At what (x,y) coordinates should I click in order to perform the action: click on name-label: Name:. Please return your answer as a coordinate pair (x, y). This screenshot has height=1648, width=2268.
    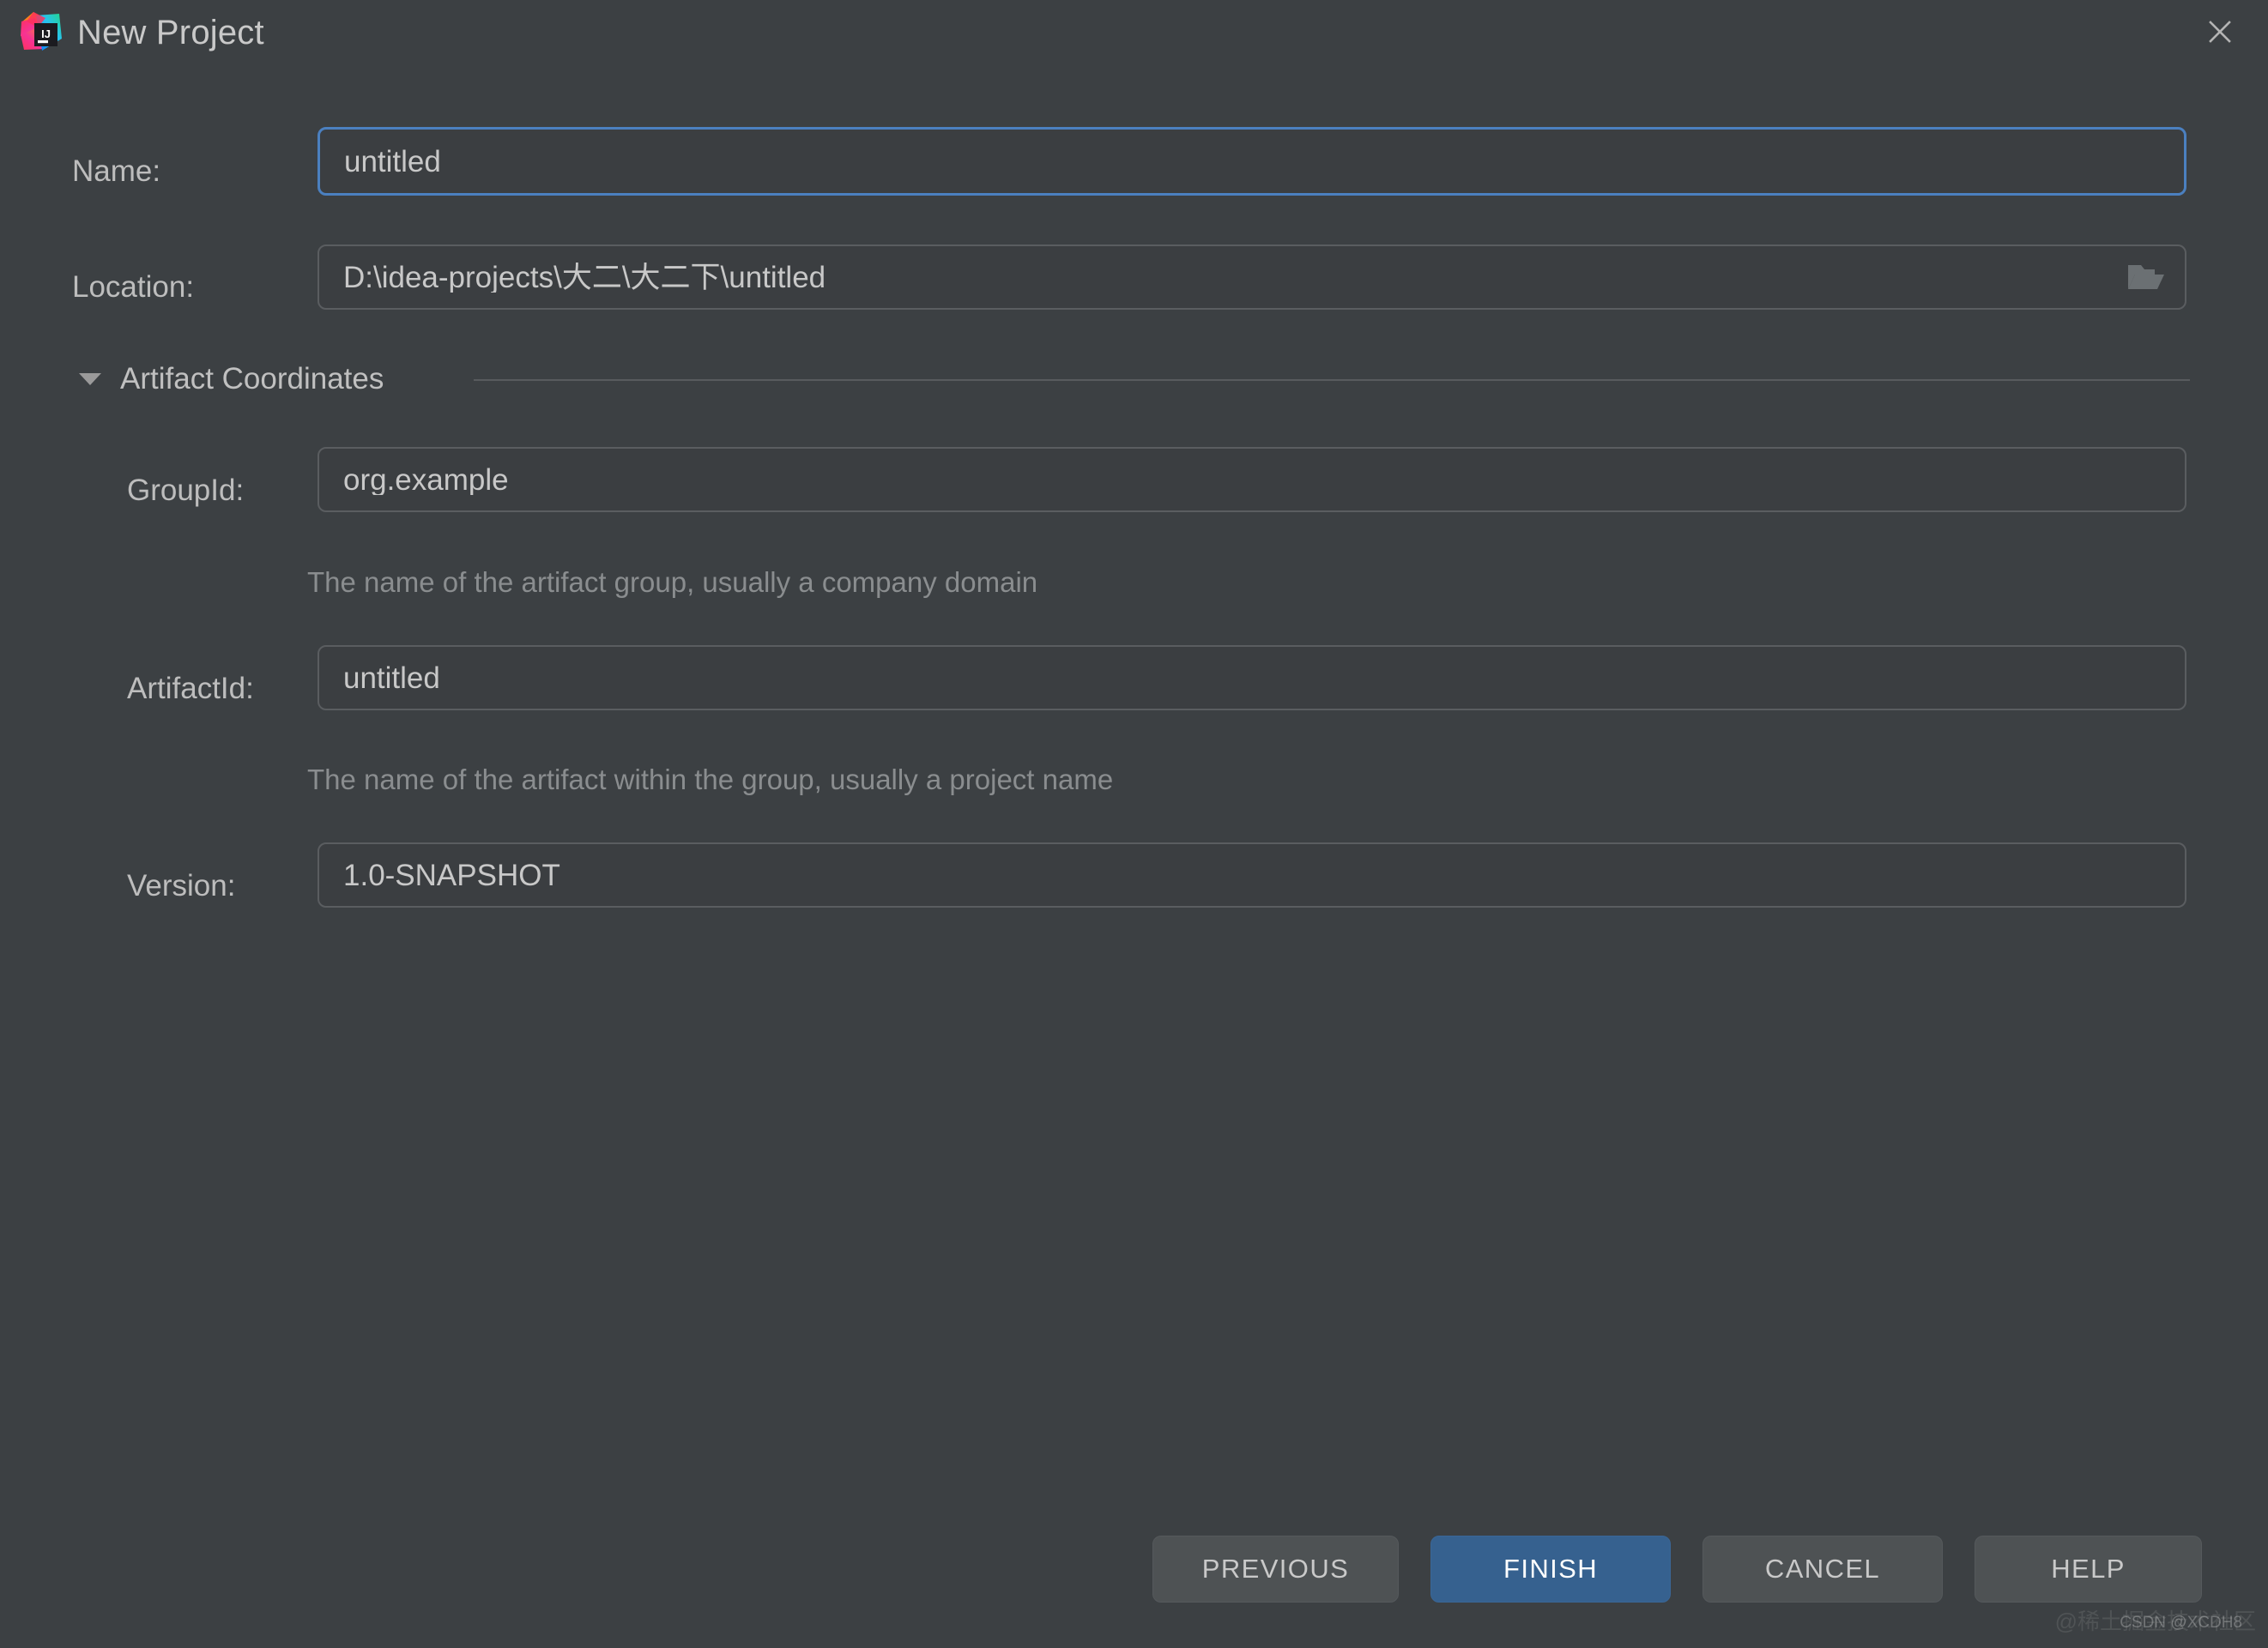
    Looking at the image, I should click on (116, 171).